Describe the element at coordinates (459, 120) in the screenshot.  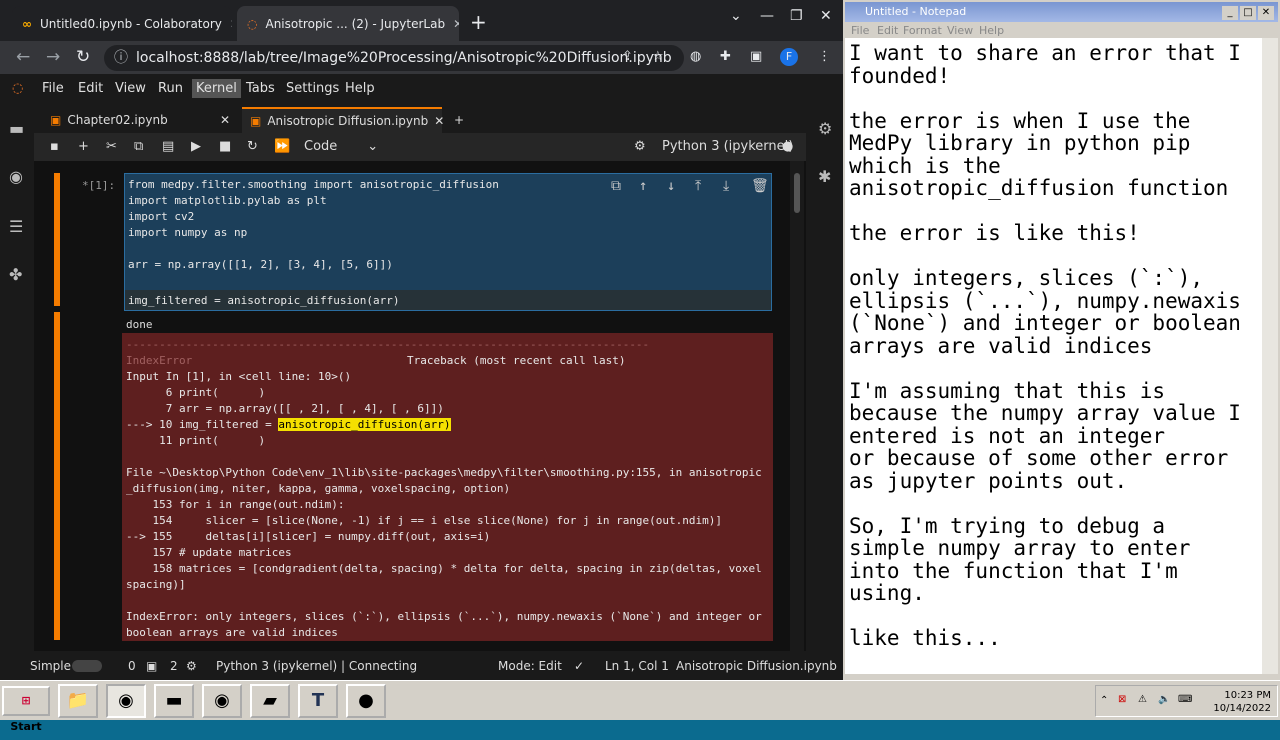
I see `add-tab-button: +` at that location.